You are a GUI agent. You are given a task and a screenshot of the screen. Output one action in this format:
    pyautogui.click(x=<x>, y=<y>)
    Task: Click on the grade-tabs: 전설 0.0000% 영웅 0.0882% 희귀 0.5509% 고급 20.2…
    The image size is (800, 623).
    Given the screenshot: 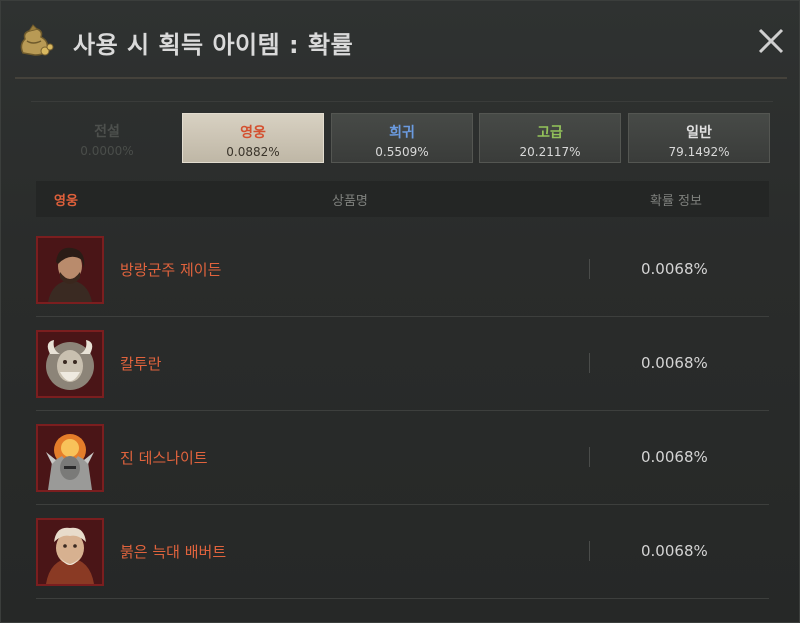 What is the action you would take?
    pyautogui.click(x=403, y=139)
    